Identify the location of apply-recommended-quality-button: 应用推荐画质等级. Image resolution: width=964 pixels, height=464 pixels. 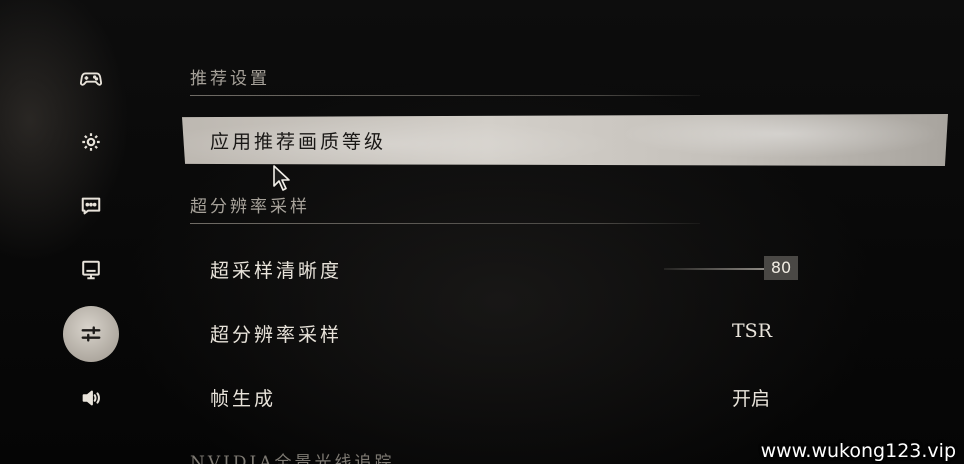
(565, 140).